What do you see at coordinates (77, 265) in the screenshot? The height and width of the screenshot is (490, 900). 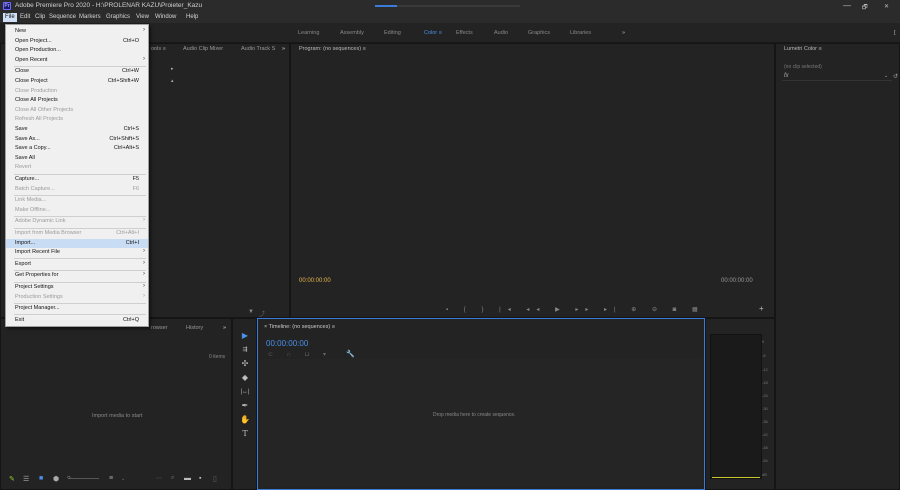 I see `file-menu-item-export: Export ›` at bounding box center [77, 265].